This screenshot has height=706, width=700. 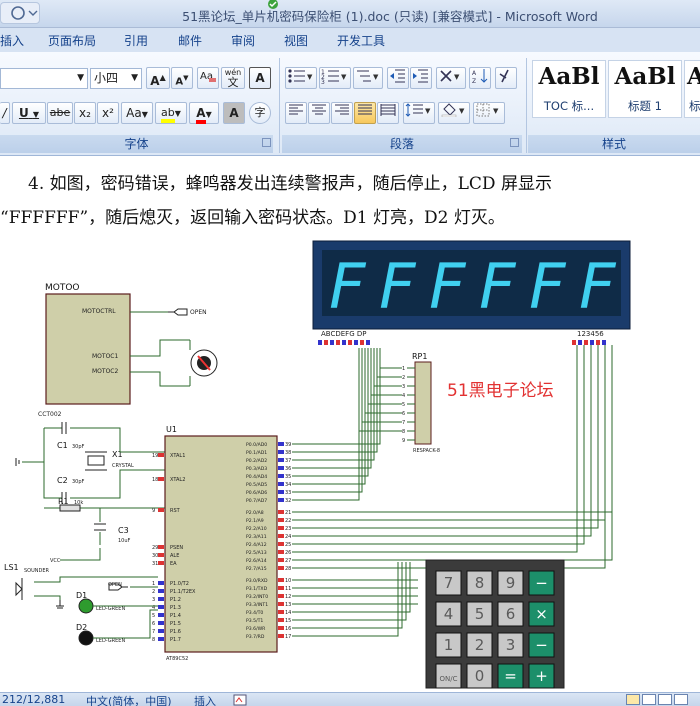 I want to click on mcu-pin-label: ALE, so click(x=174, y=556).